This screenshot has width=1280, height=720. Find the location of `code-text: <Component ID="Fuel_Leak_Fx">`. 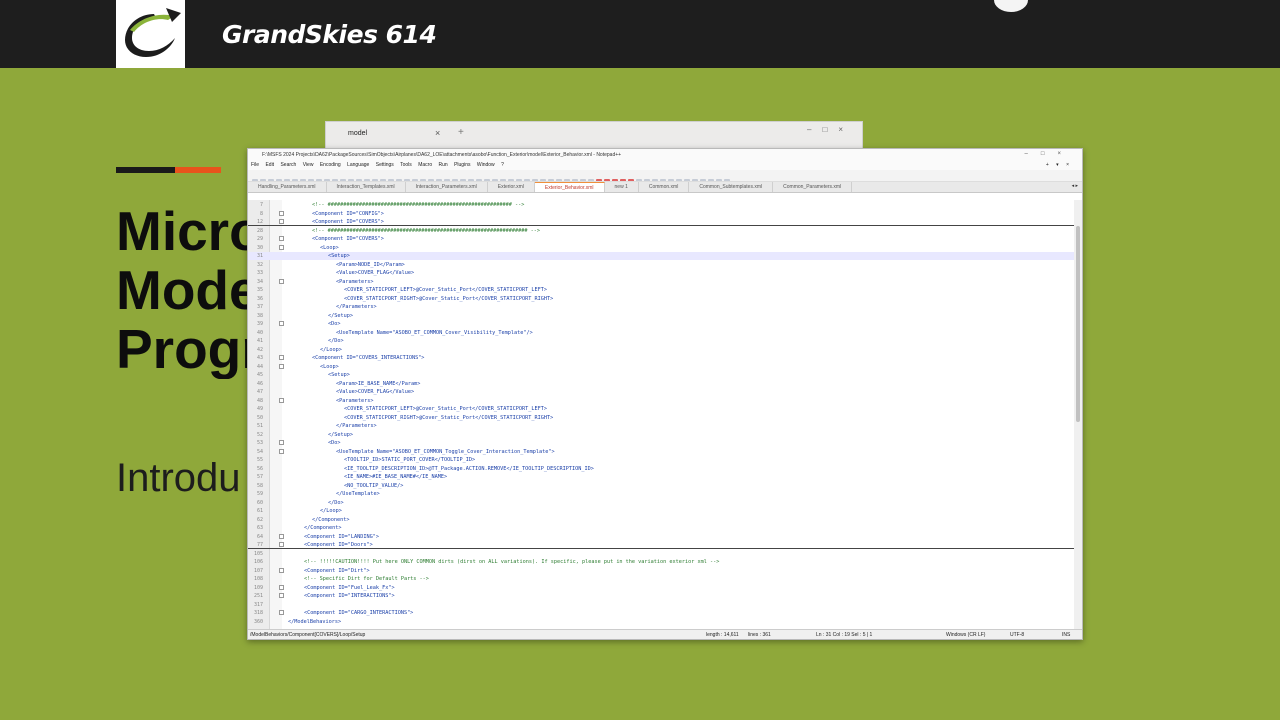

code-text: <Component ID="Fuel_Leak_Fx"> is located at coordinates (349, 588).